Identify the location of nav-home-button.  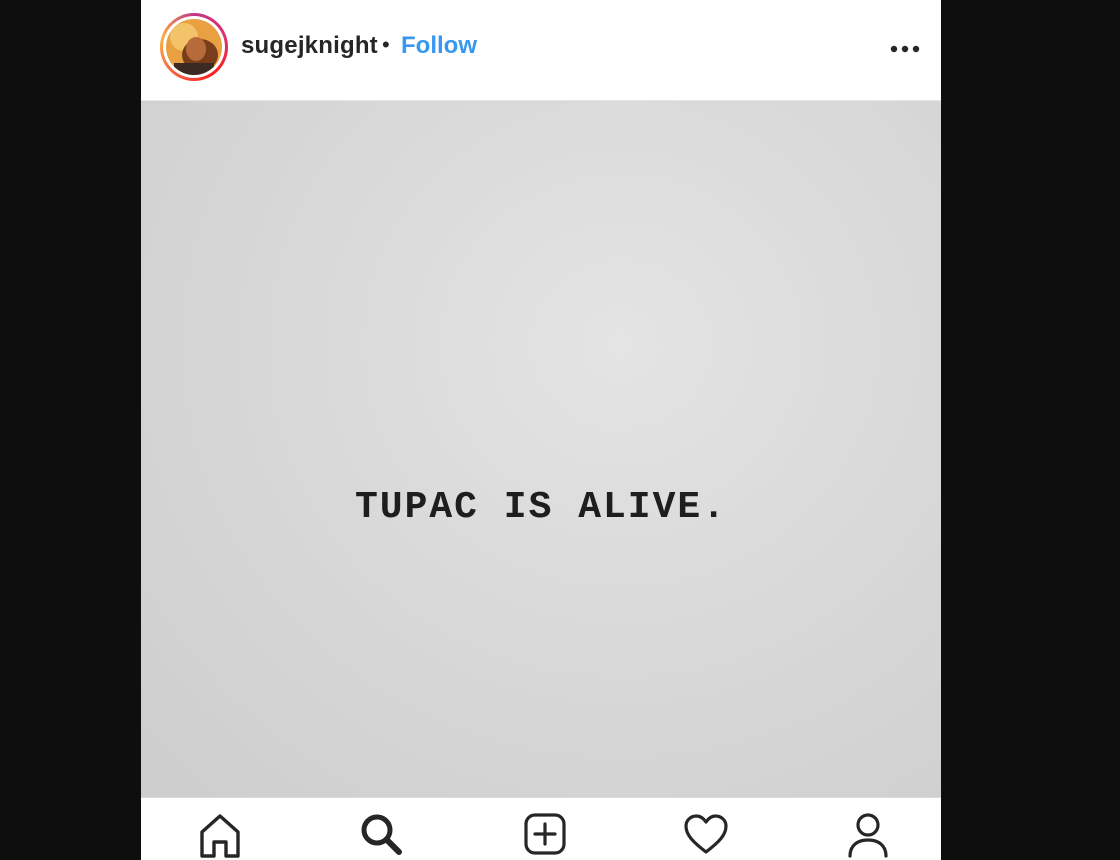
(220, 836).